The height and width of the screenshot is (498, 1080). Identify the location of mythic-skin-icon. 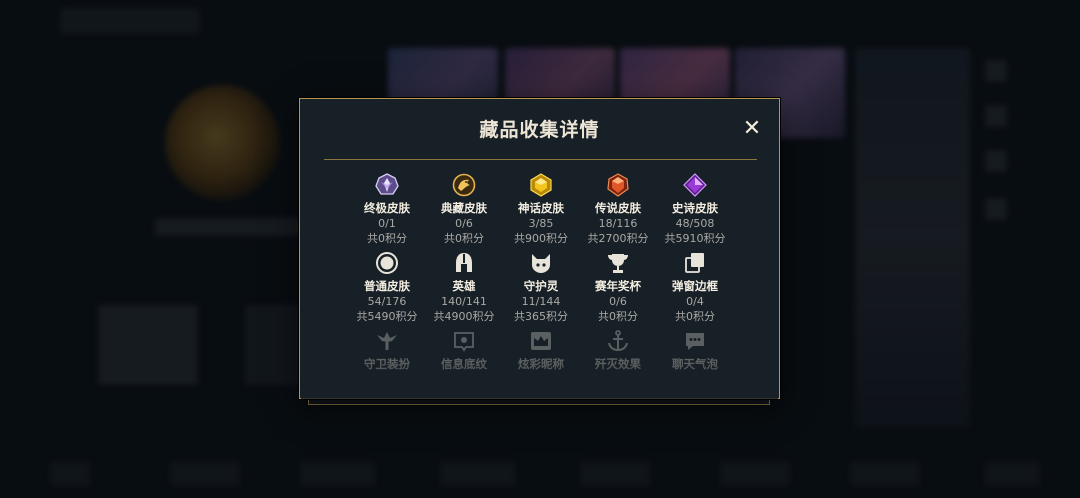
(541, 185).